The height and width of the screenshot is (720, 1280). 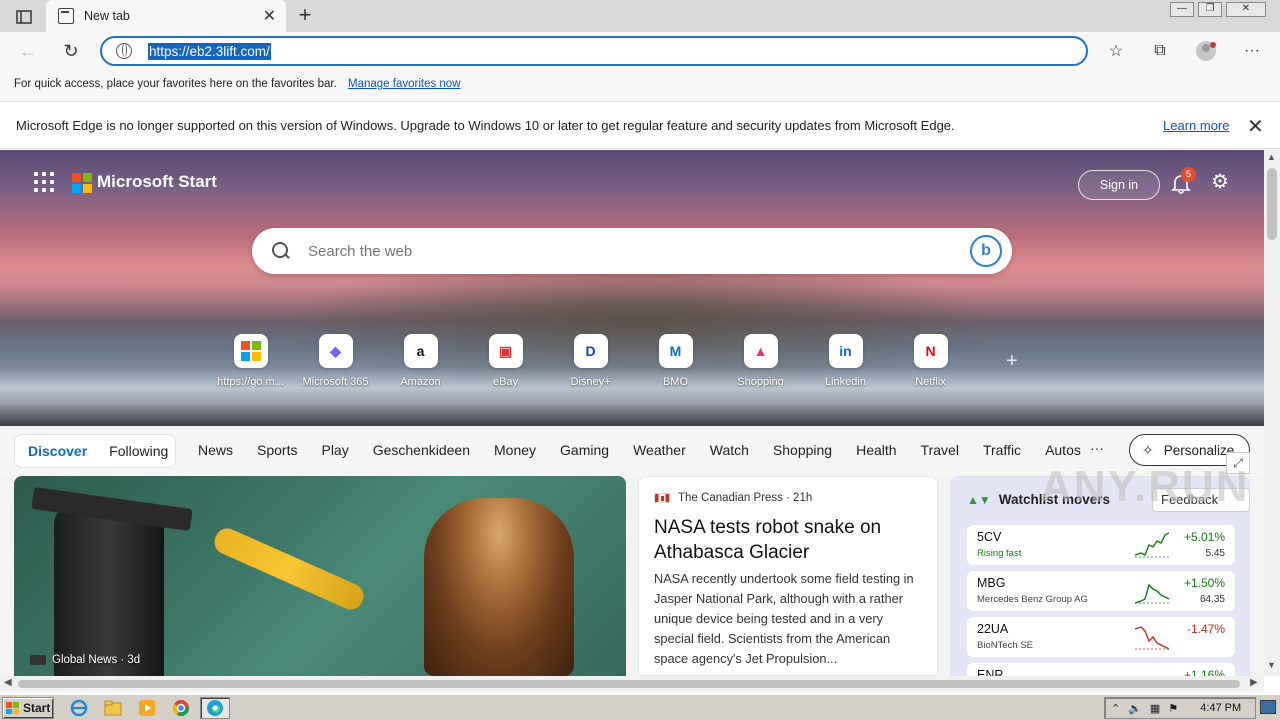 What do you see at coordinates (1160, 51) in the screenshot?
I see `collections-icon: ⧉` at bounding box center [1160, 51].